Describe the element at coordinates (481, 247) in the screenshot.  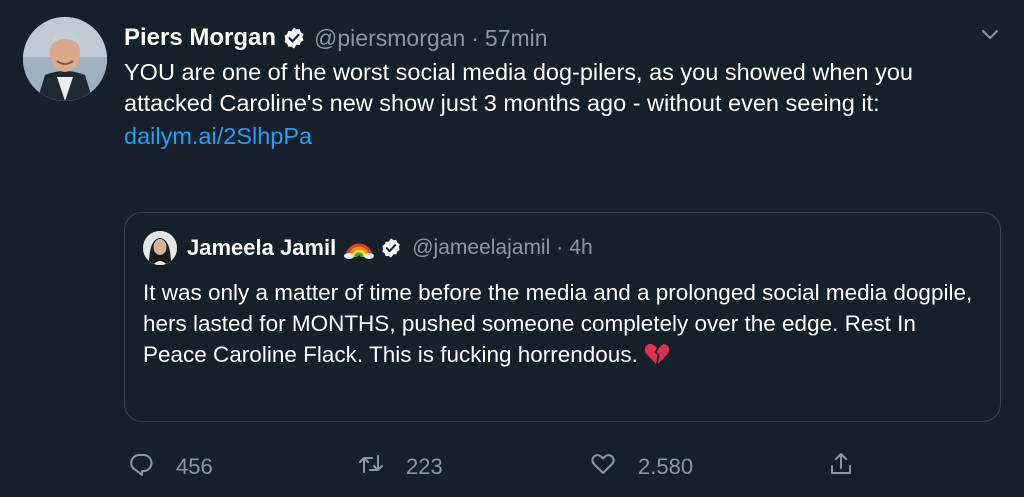
I see `quoted-author-handle: @jameelajamil` at that location.